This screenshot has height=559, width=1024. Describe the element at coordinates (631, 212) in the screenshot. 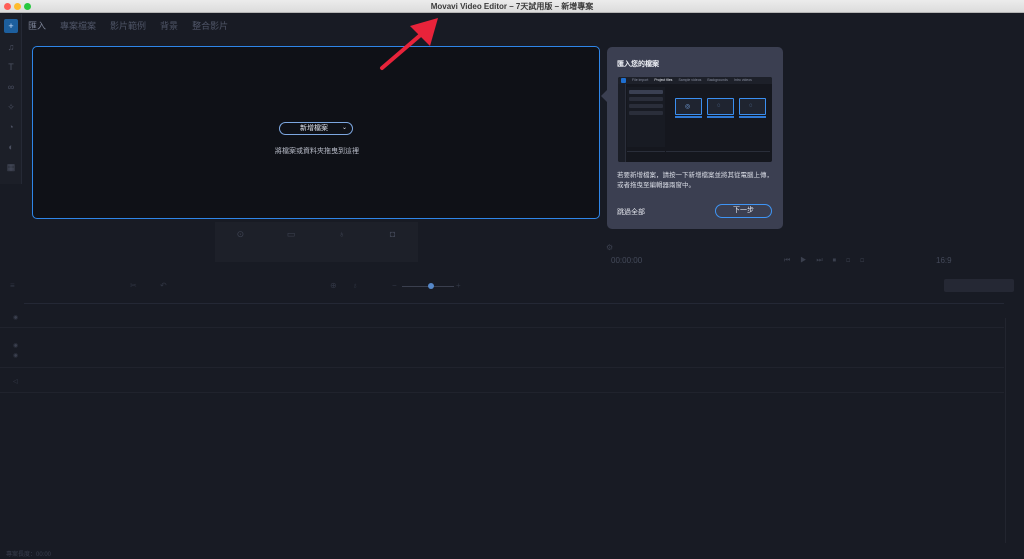

I see `skip-all-link: 跳過全部` at that location.